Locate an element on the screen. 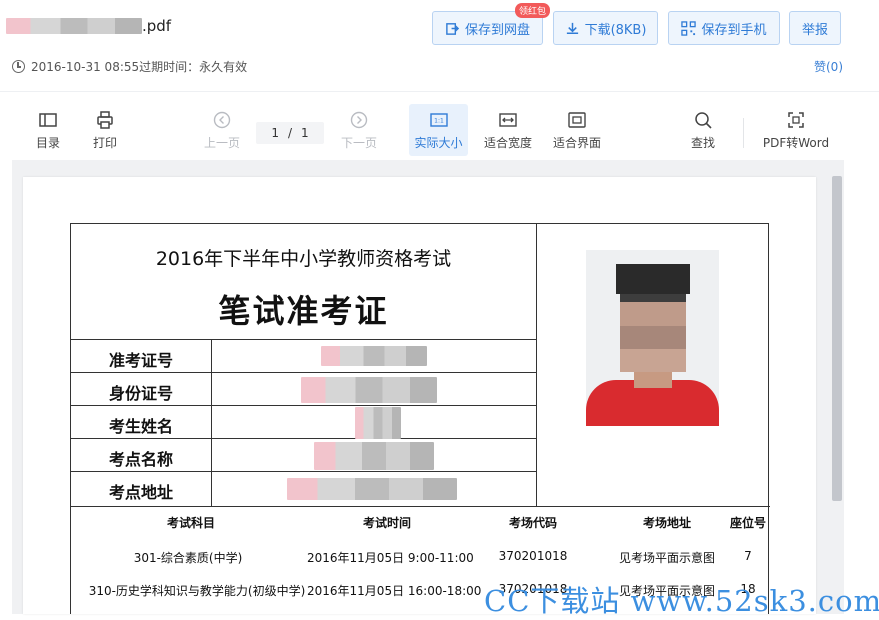  header-time: 考试时间 is located at coordinates (386, 523).